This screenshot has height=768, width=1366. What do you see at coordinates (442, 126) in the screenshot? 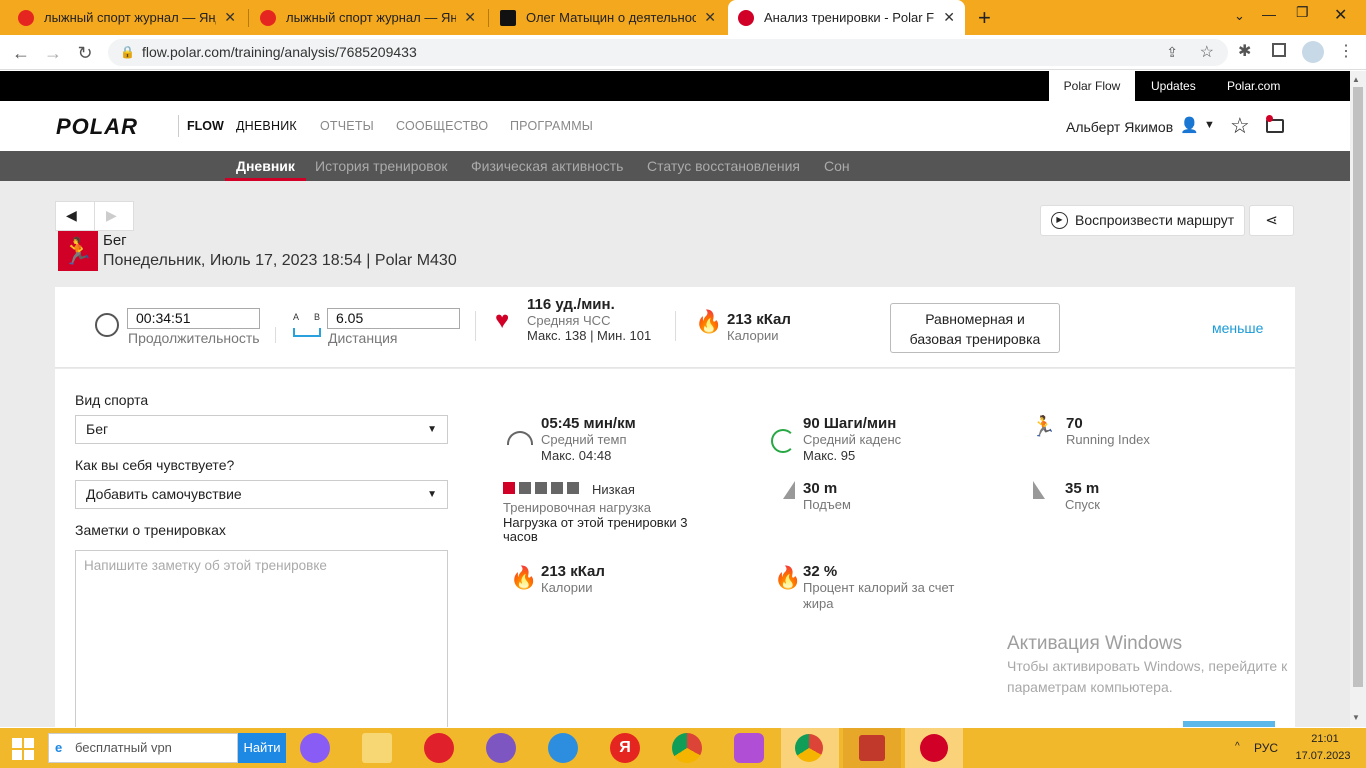
I see `nav-community: СООБЩЕСТВО` at bounding box center [442, 126].